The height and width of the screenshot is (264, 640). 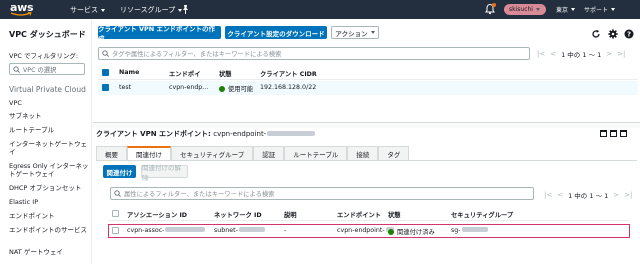 I want to click on actions-label: アクション, so click(x=351, y=33).